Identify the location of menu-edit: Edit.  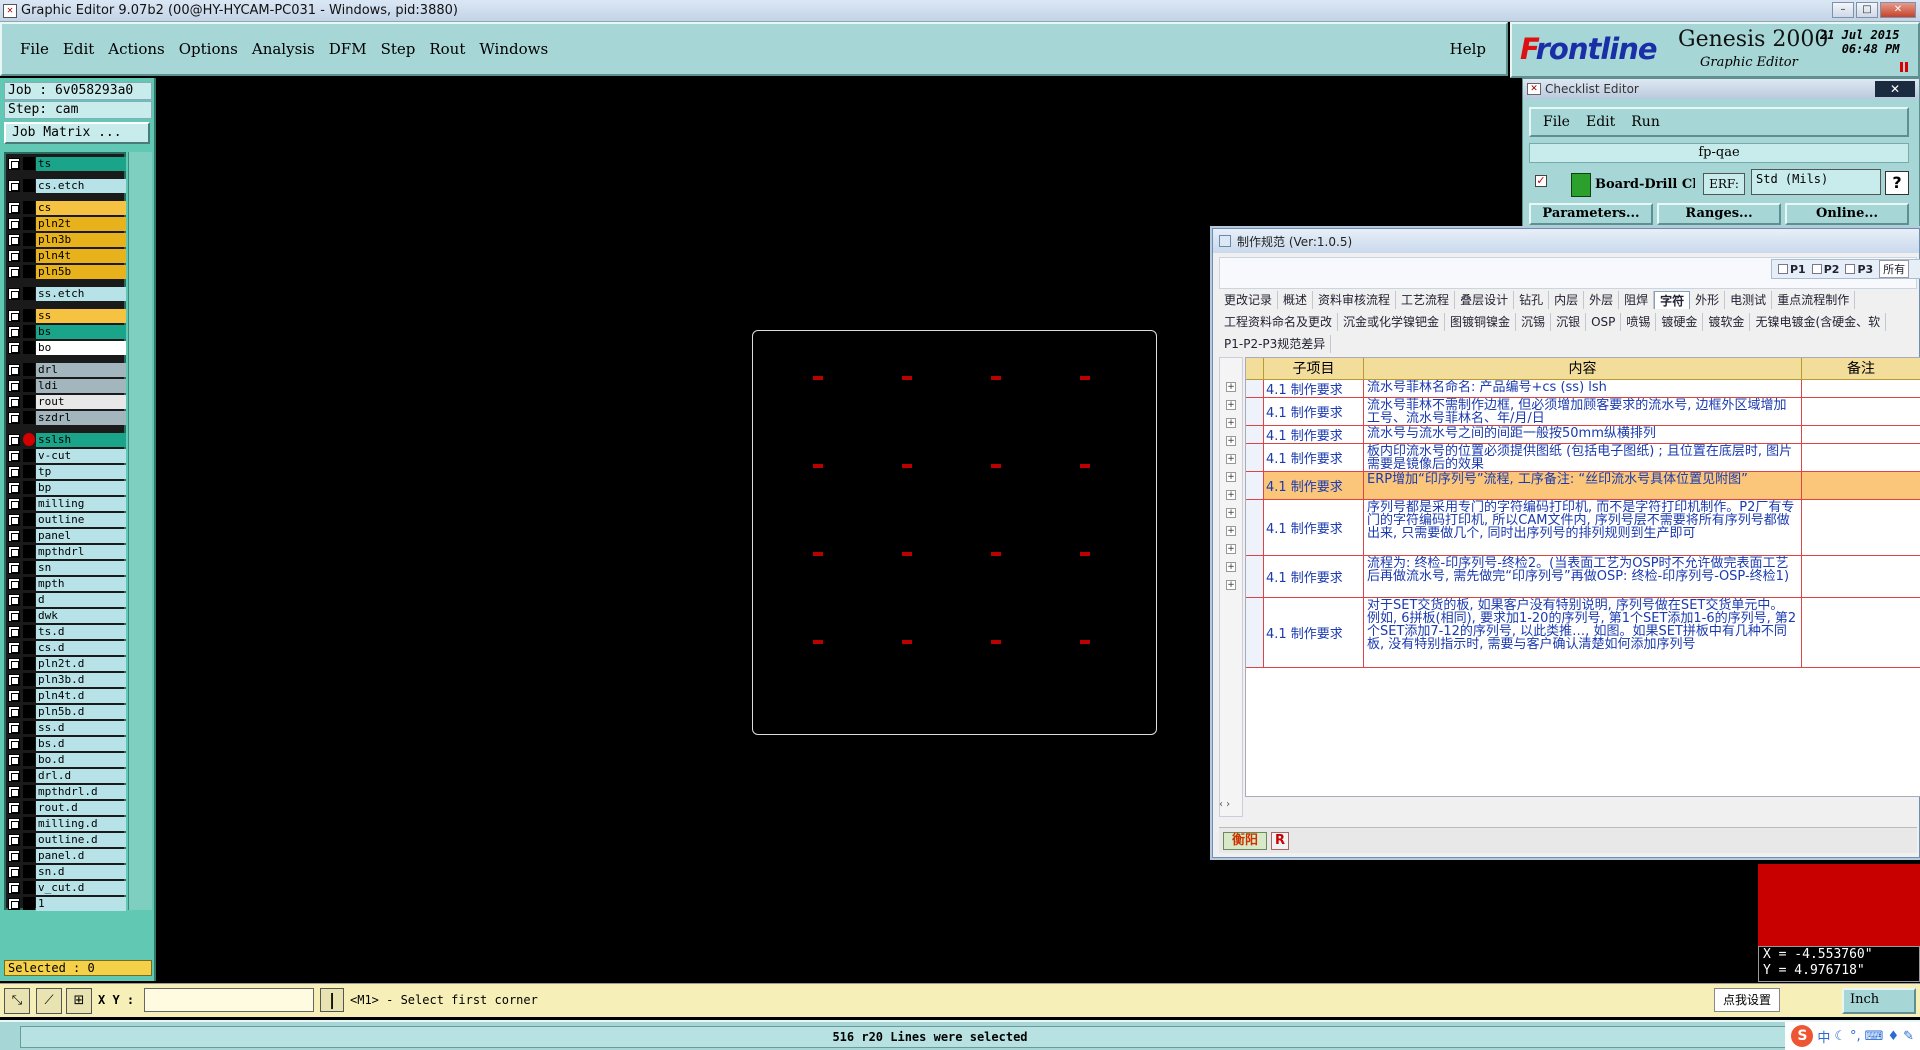
(79, 49).